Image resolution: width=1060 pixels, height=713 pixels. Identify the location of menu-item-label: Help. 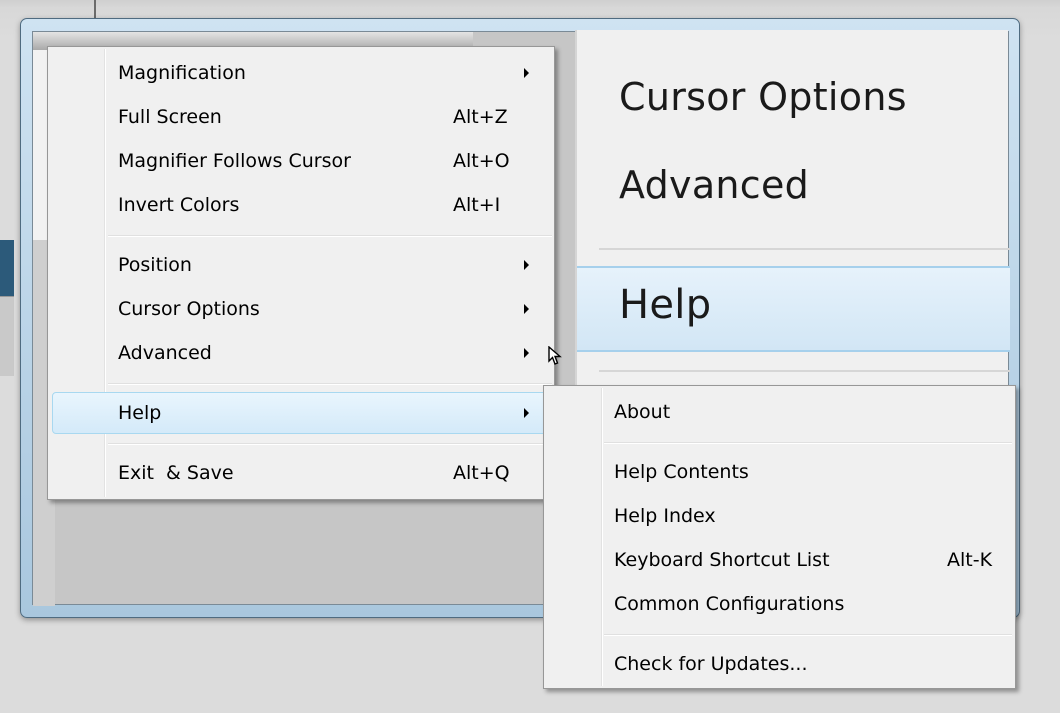
(140, 413).